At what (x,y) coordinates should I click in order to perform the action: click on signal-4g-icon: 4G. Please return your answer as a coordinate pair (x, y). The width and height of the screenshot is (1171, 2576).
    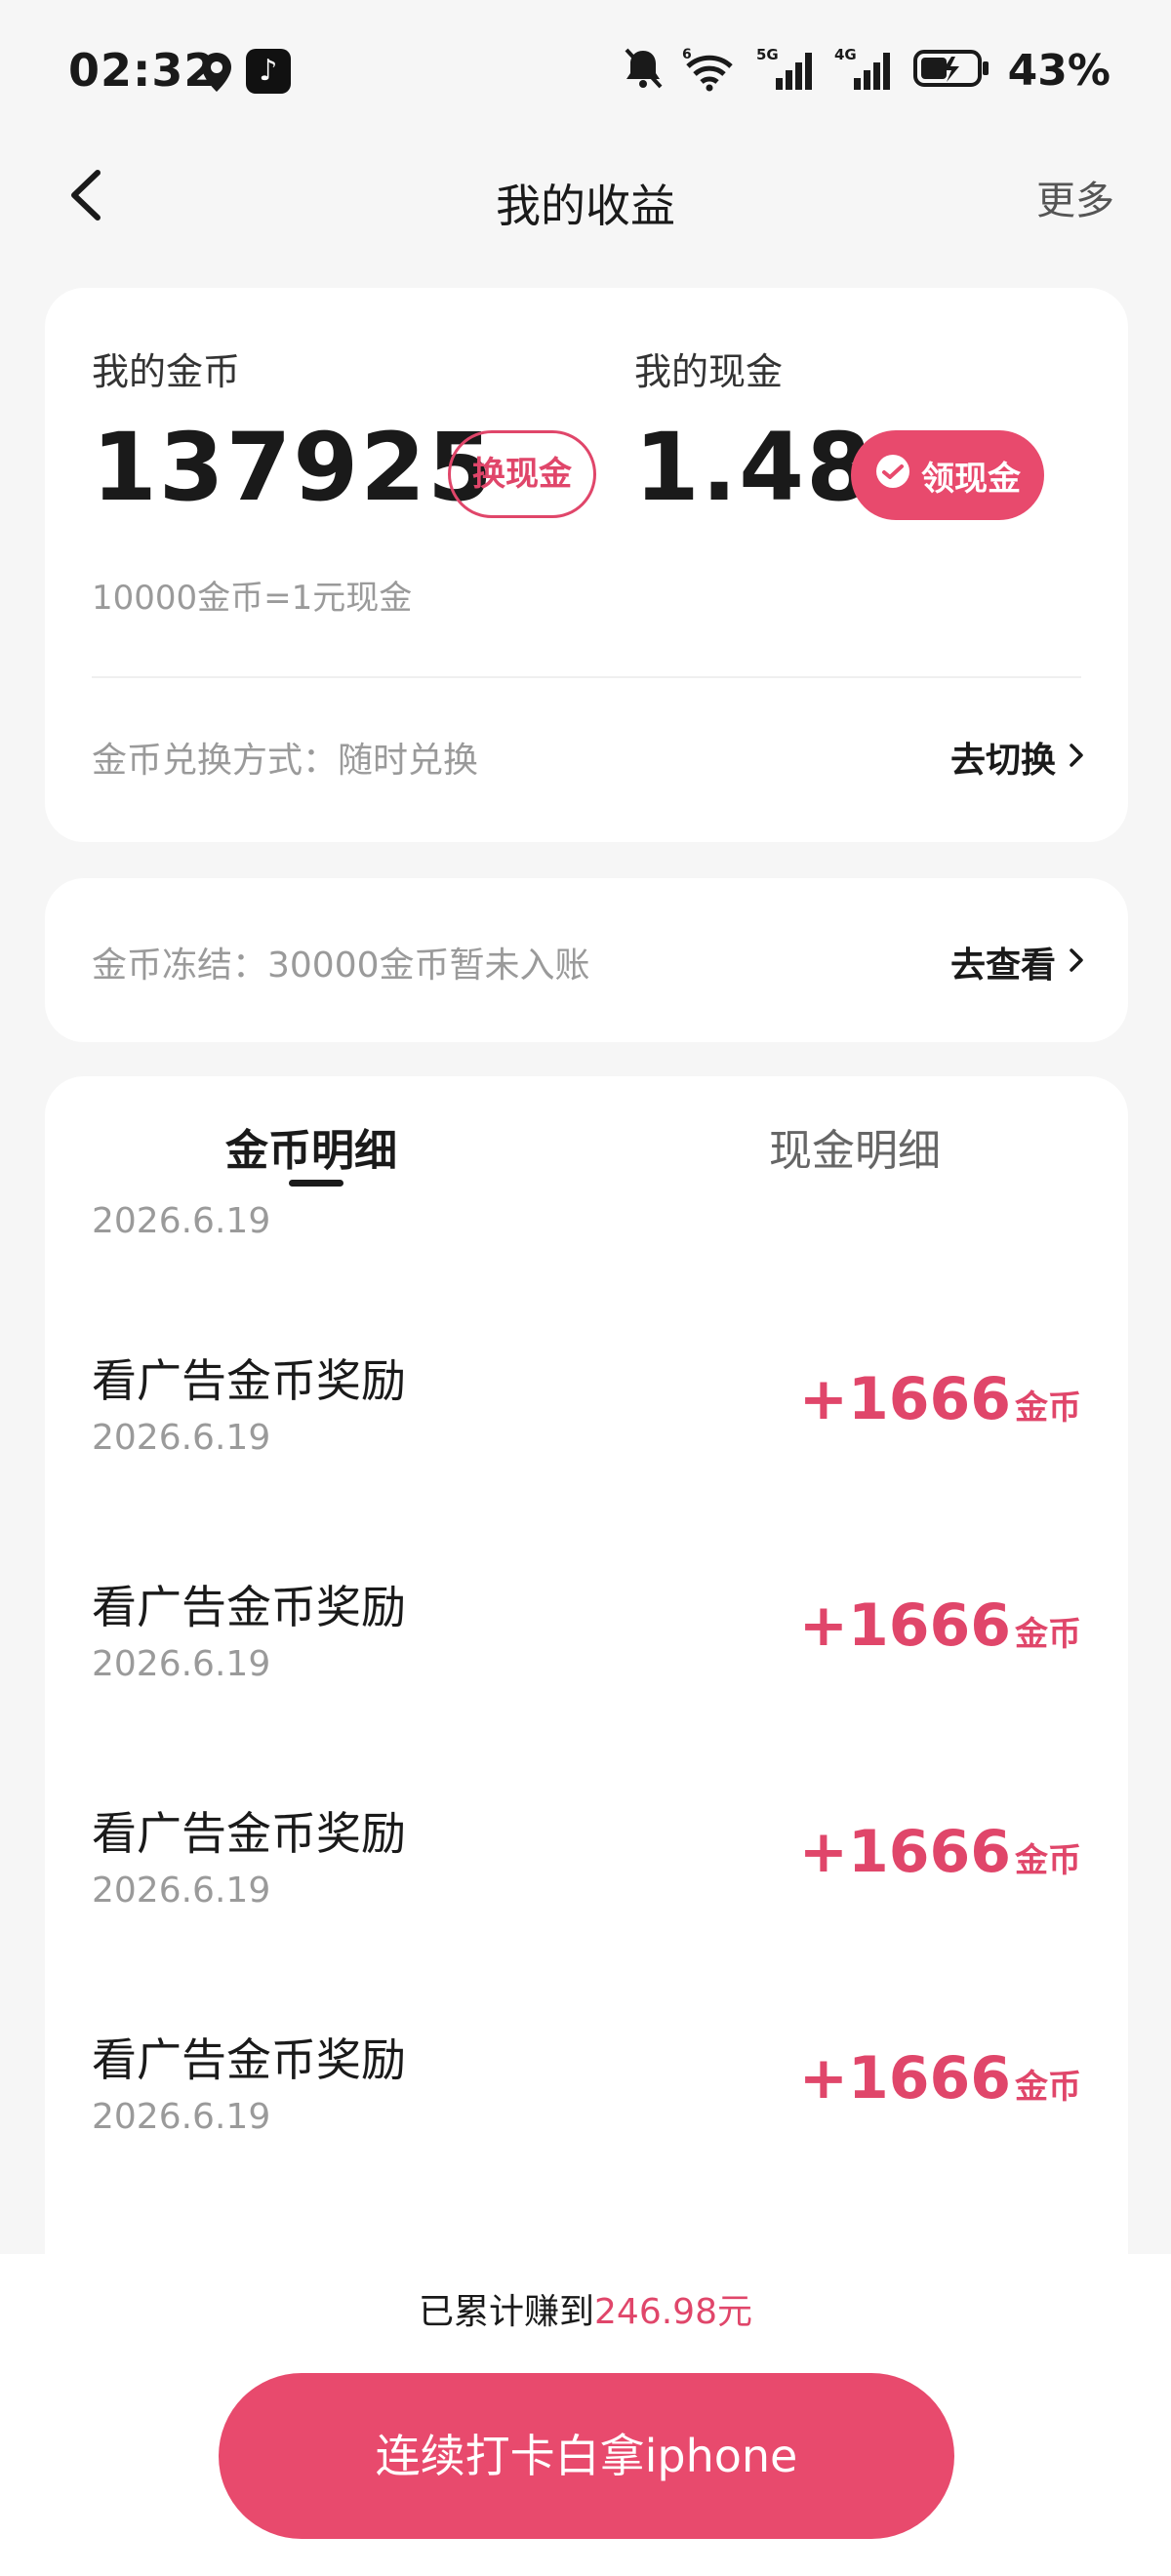
    Looking at the image, I should click on (864, 70).